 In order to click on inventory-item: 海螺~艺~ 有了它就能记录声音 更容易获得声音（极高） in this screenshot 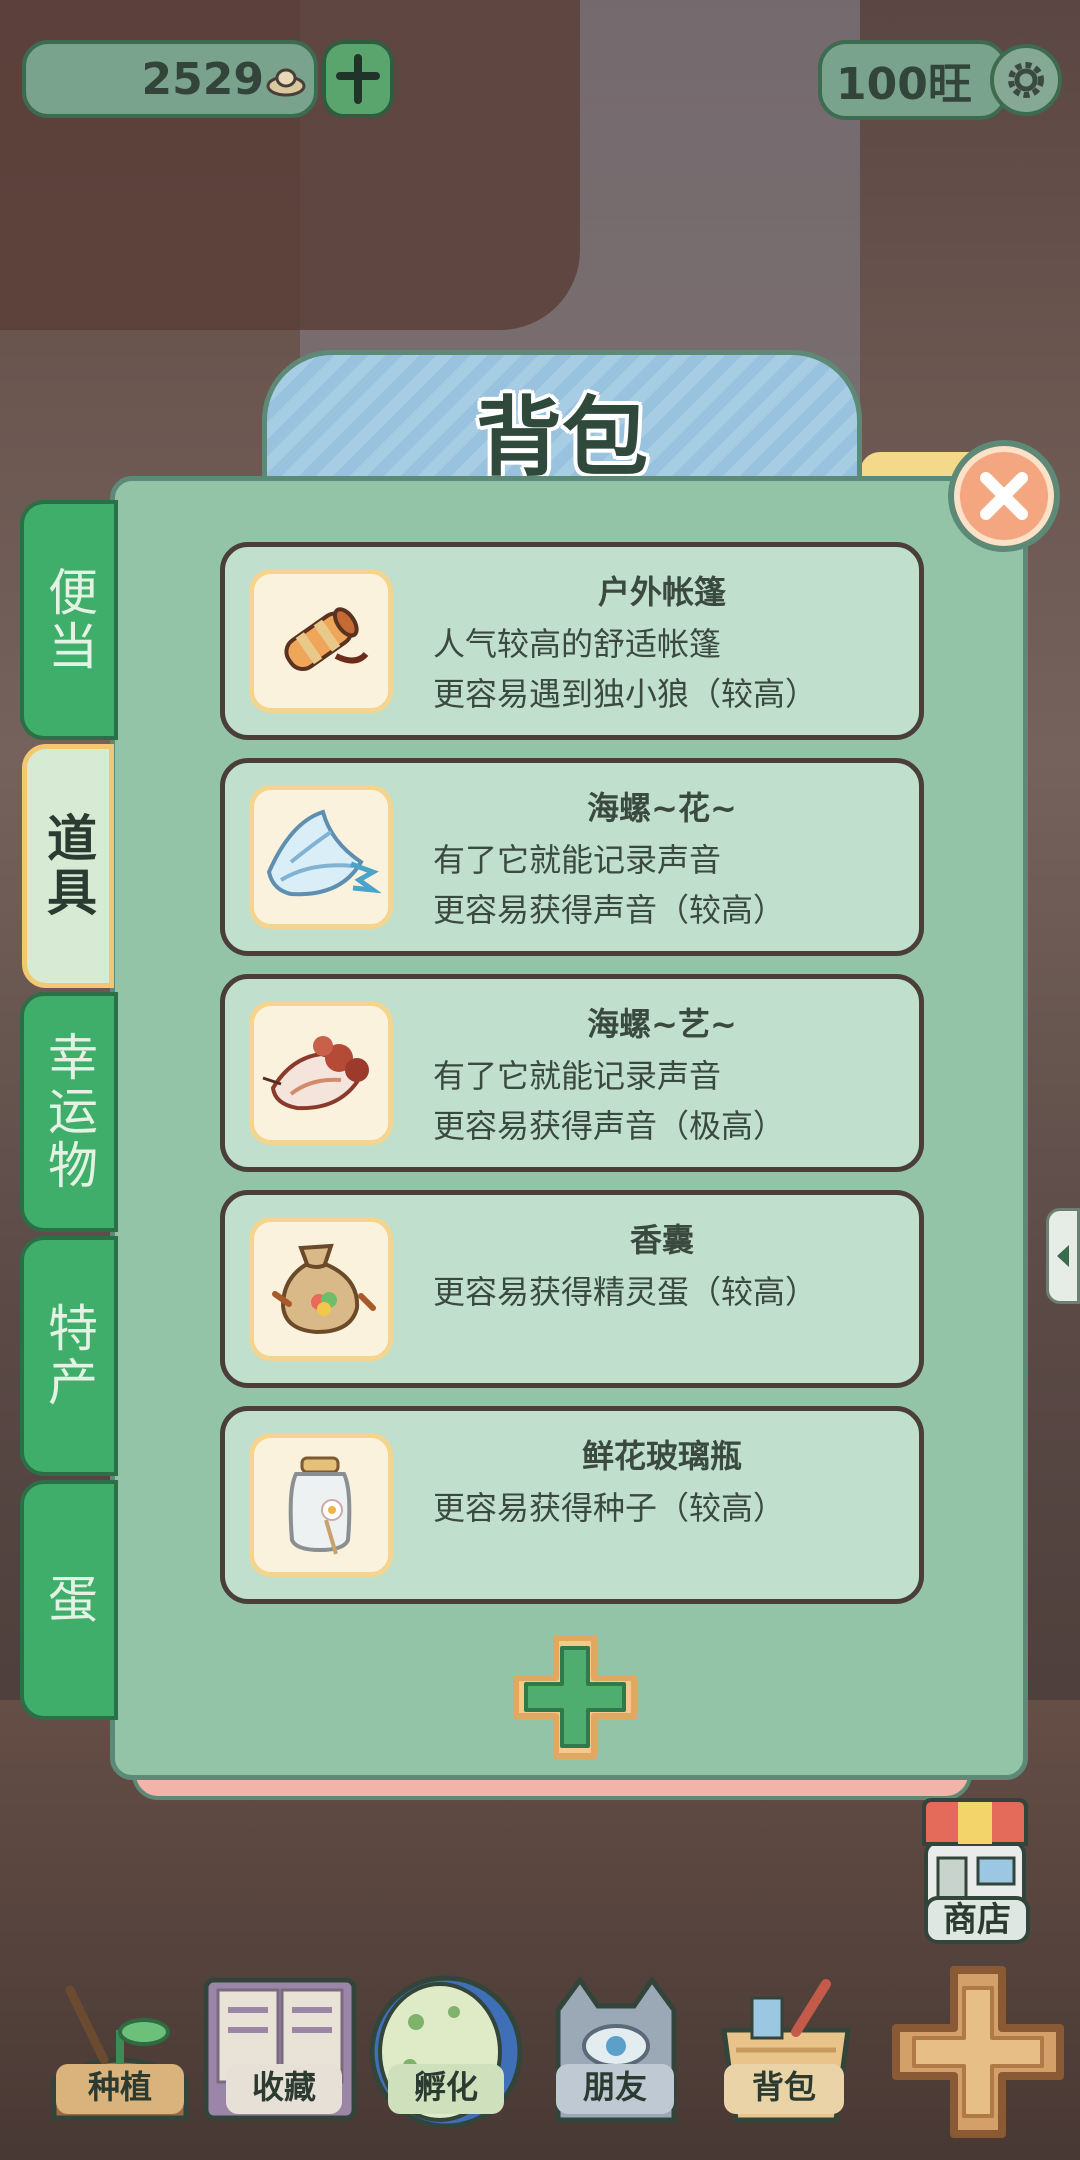, I will do `click(572, 1073)`.